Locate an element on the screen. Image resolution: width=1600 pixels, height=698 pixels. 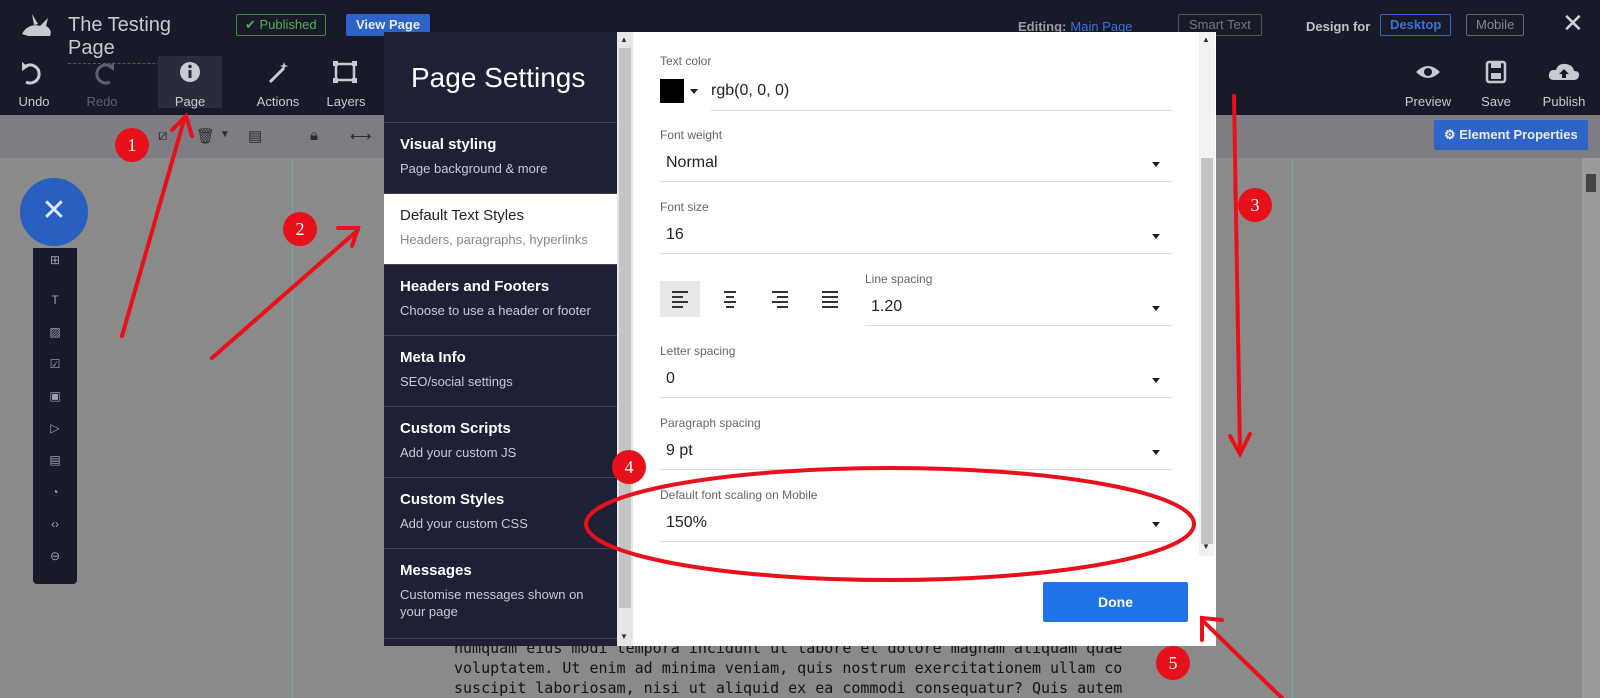
trash-icon: 🗑︎ is located at coordinates (205, 136).